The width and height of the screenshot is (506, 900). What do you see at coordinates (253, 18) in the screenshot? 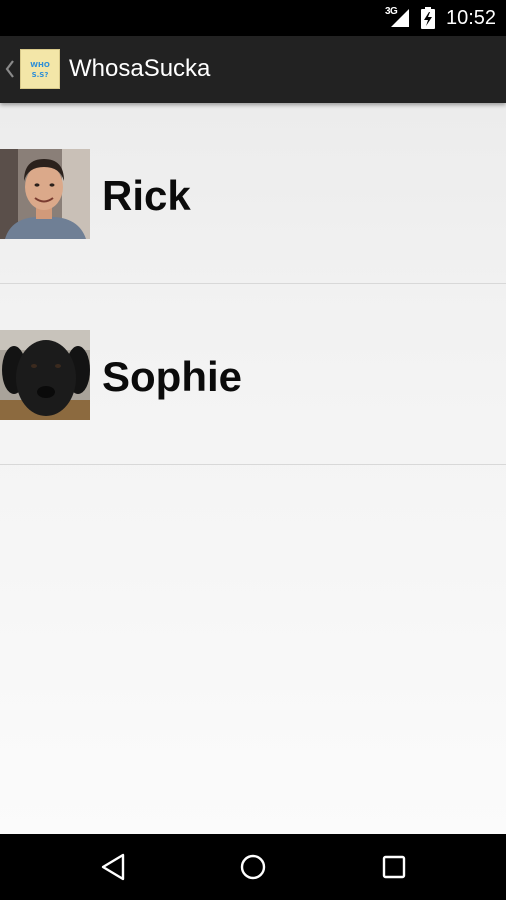
I see `status-bar: 3G 10:52` at bounding box center [253, 18].